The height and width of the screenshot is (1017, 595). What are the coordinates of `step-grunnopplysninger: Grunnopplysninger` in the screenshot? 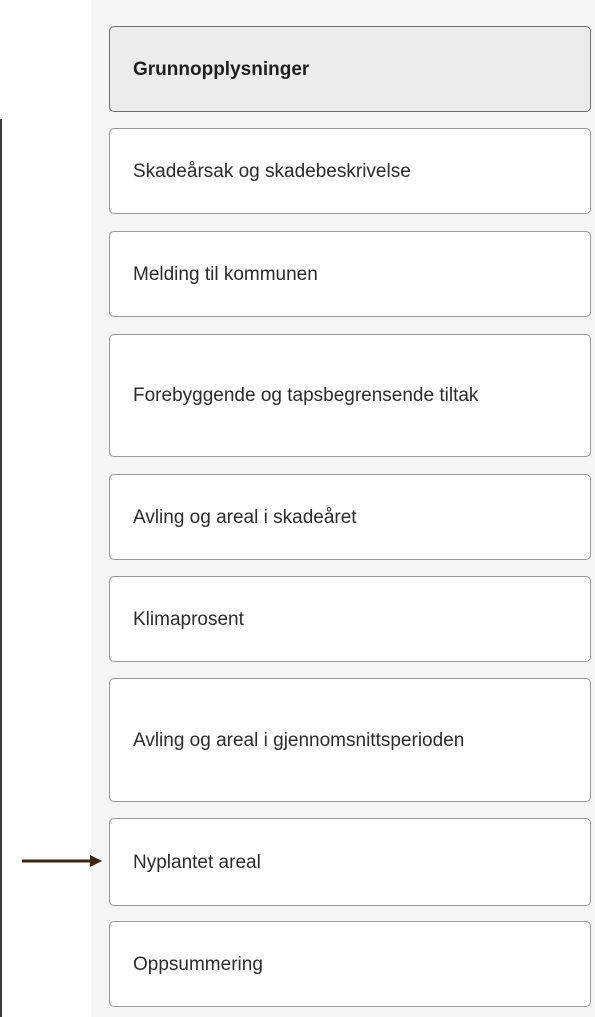 It's located at (350, 69).